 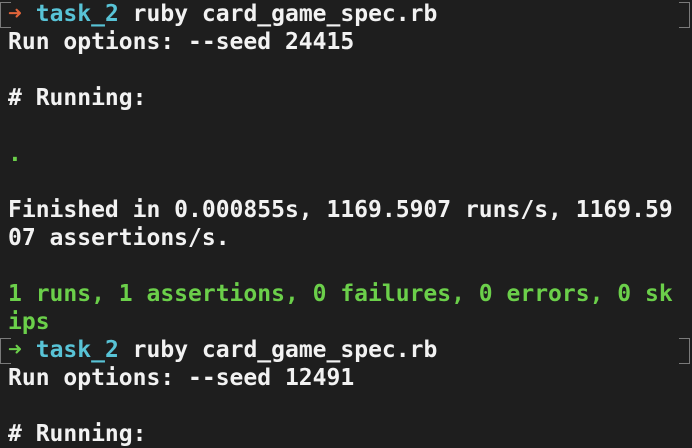 I want to click on summary-line-2: ips, so click(x=29, y=322).